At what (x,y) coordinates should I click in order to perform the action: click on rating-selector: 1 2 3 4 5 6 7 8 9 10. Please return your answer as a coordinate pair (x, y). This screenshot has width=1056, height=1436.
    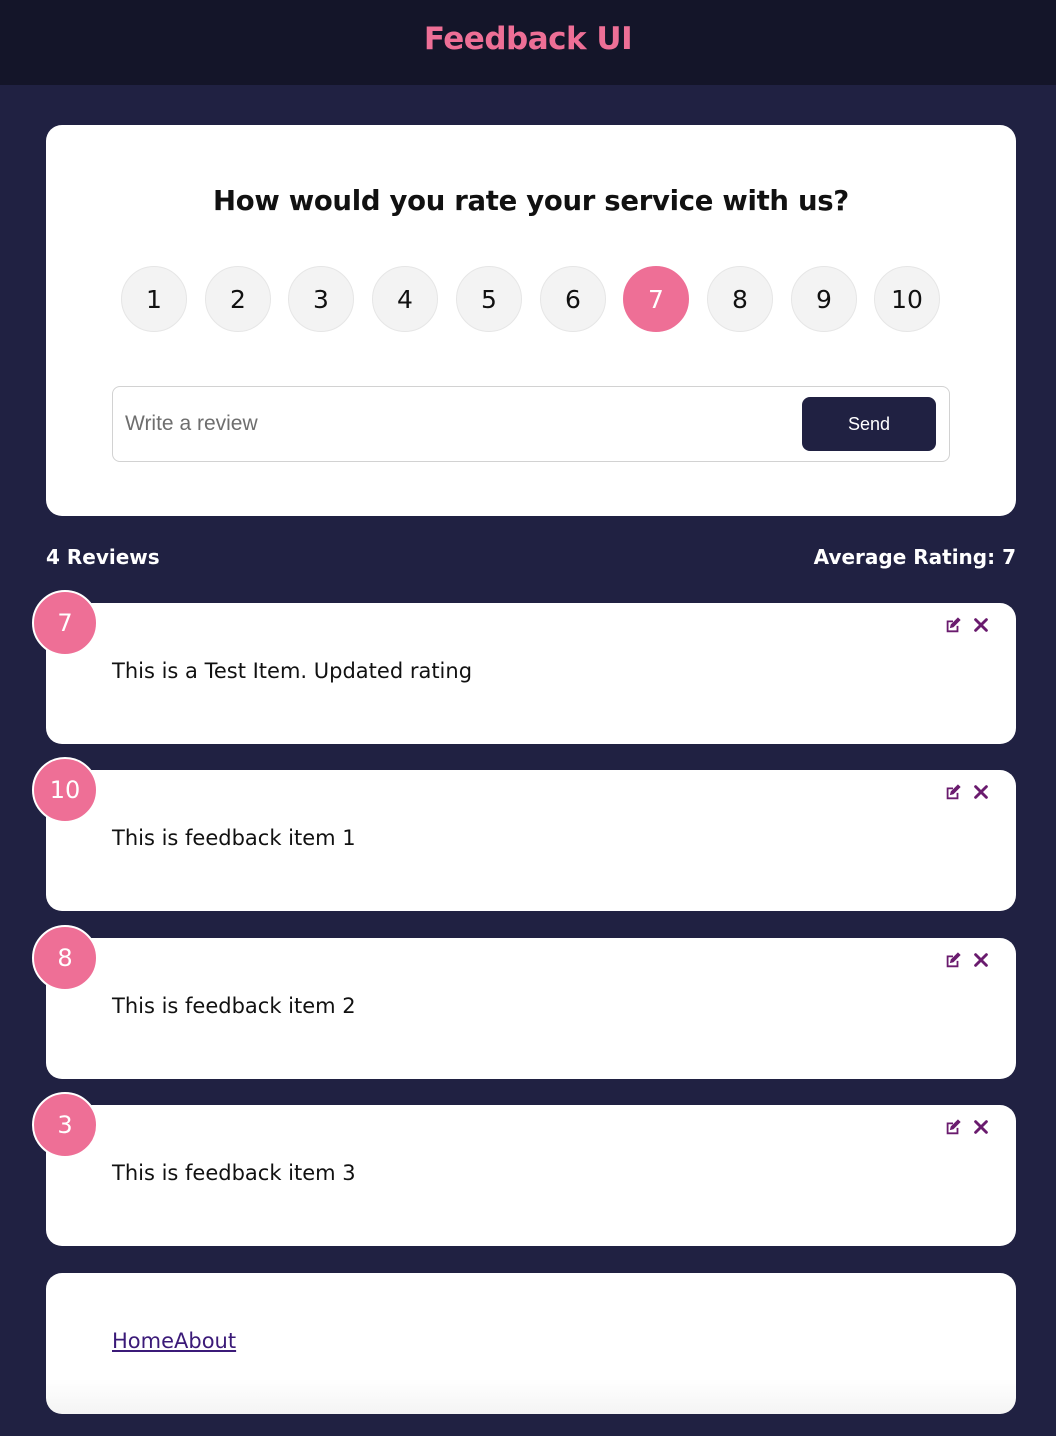
    Looking at the image, I should click on (531, 299).